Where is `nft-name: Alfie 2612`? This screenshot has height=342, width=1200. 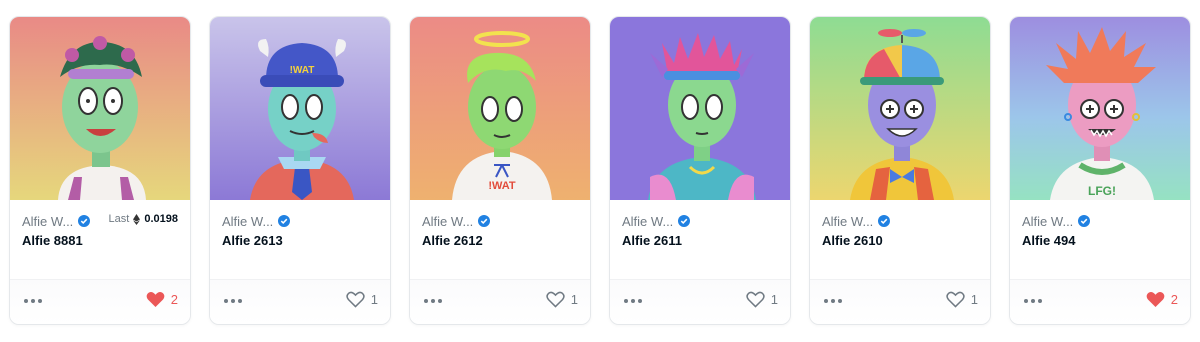
nft-name: Alfie 2612 is located at coordinates (500, 240).